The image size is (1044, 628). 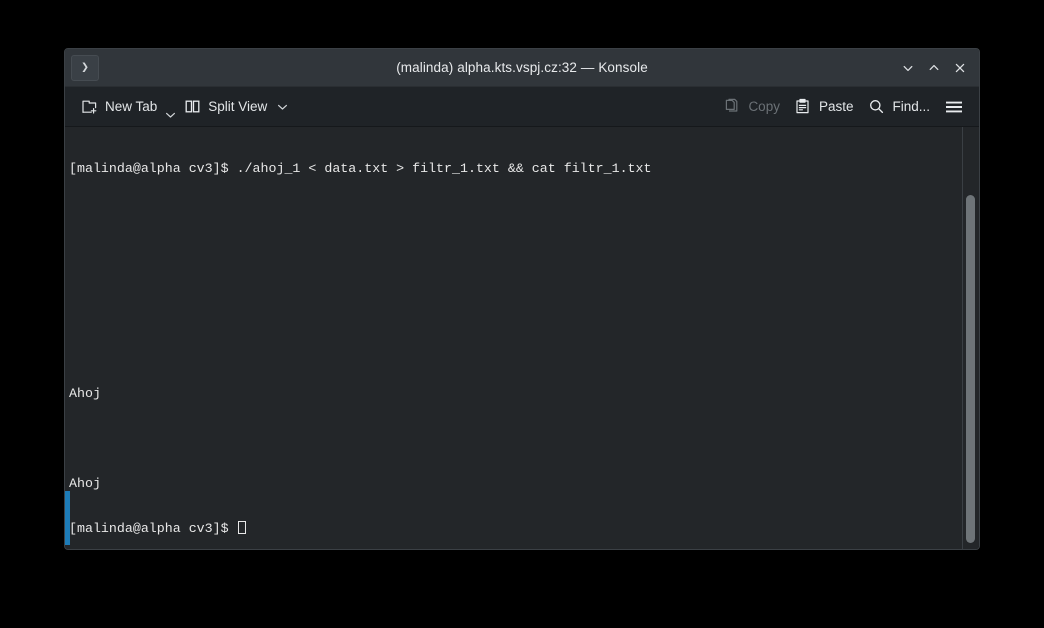 I want to click on paste-button: Paste, so click(x=824, y=107).